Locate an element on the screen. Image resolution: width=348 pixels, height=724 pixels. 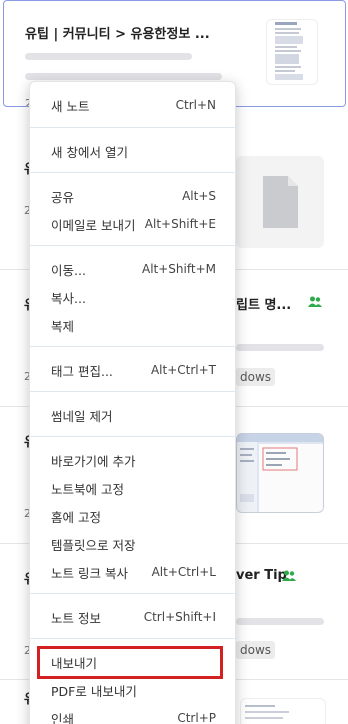
menu-item-pin-home: 홈에 고정 is located at coordinates (133, 516).